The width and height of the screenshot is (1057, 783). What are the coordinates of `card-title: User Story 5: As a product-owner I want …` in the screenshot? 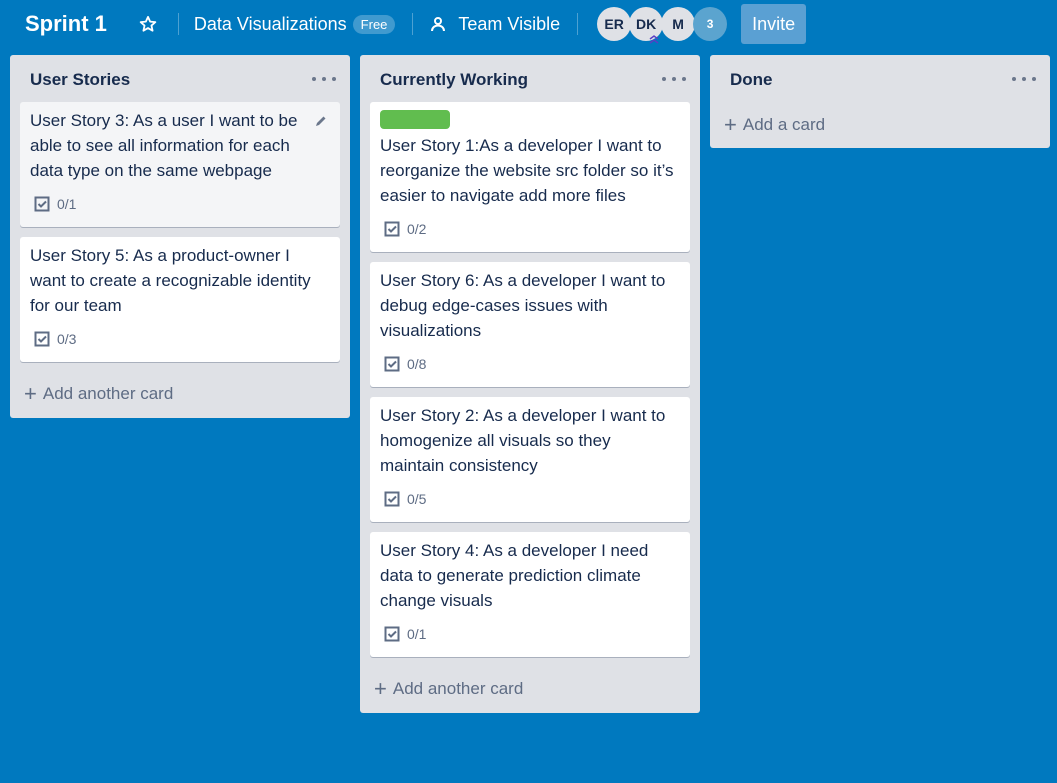 It's located at (170, 280).